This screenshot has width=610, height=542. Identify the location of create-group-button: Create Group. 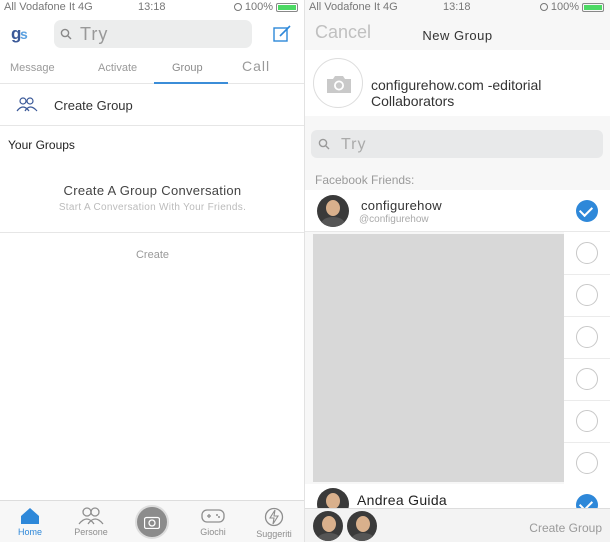
(565, 528).